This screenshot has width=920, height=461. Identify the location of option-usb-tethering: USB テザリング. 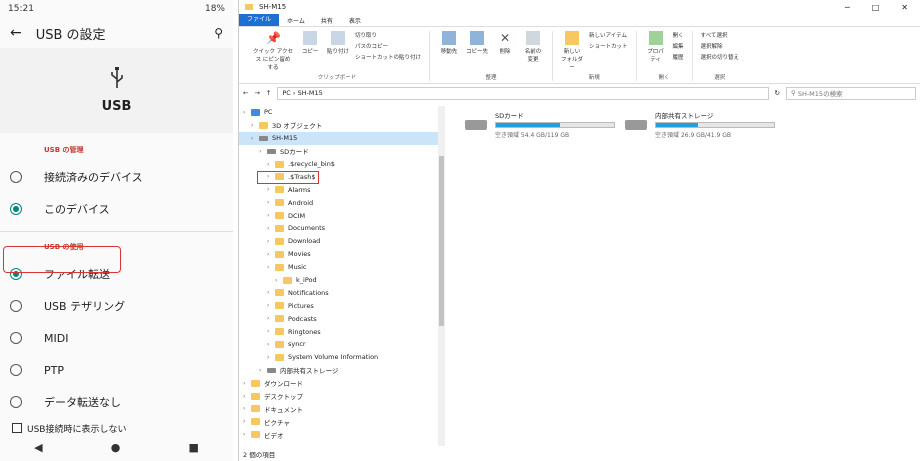
(116, 306).